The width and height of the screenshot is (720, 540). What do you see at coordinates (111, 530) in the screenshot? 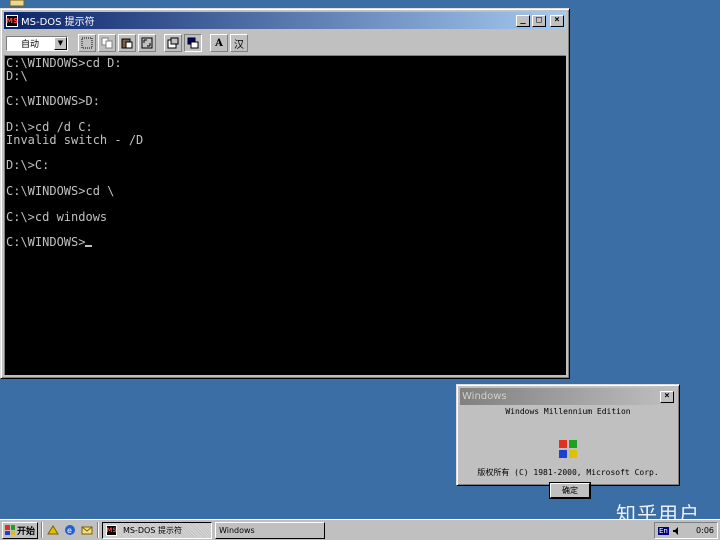
I see `msdos-task-icon: MS` at bounding box center [111, 530].